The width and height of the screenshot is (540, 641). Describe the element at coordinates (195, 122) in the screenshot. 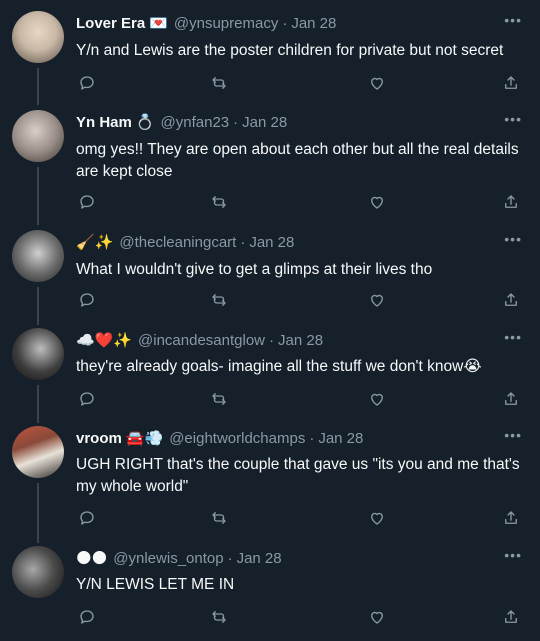

I see `handle: @ynfan23` at that location.